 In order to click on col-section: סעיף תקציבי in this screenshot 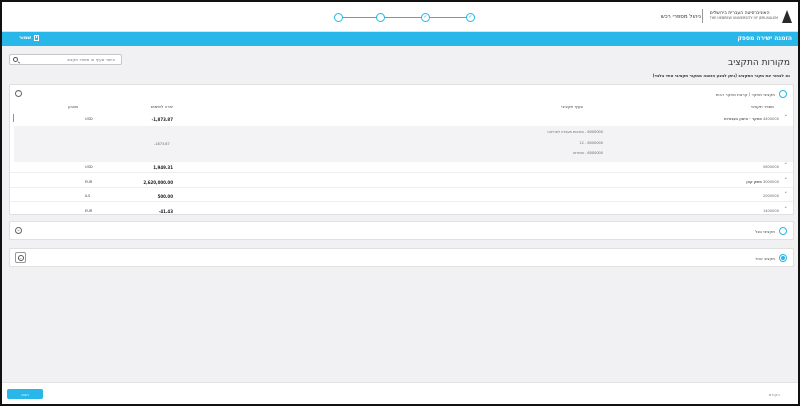, I will do `click(572, 106)`.